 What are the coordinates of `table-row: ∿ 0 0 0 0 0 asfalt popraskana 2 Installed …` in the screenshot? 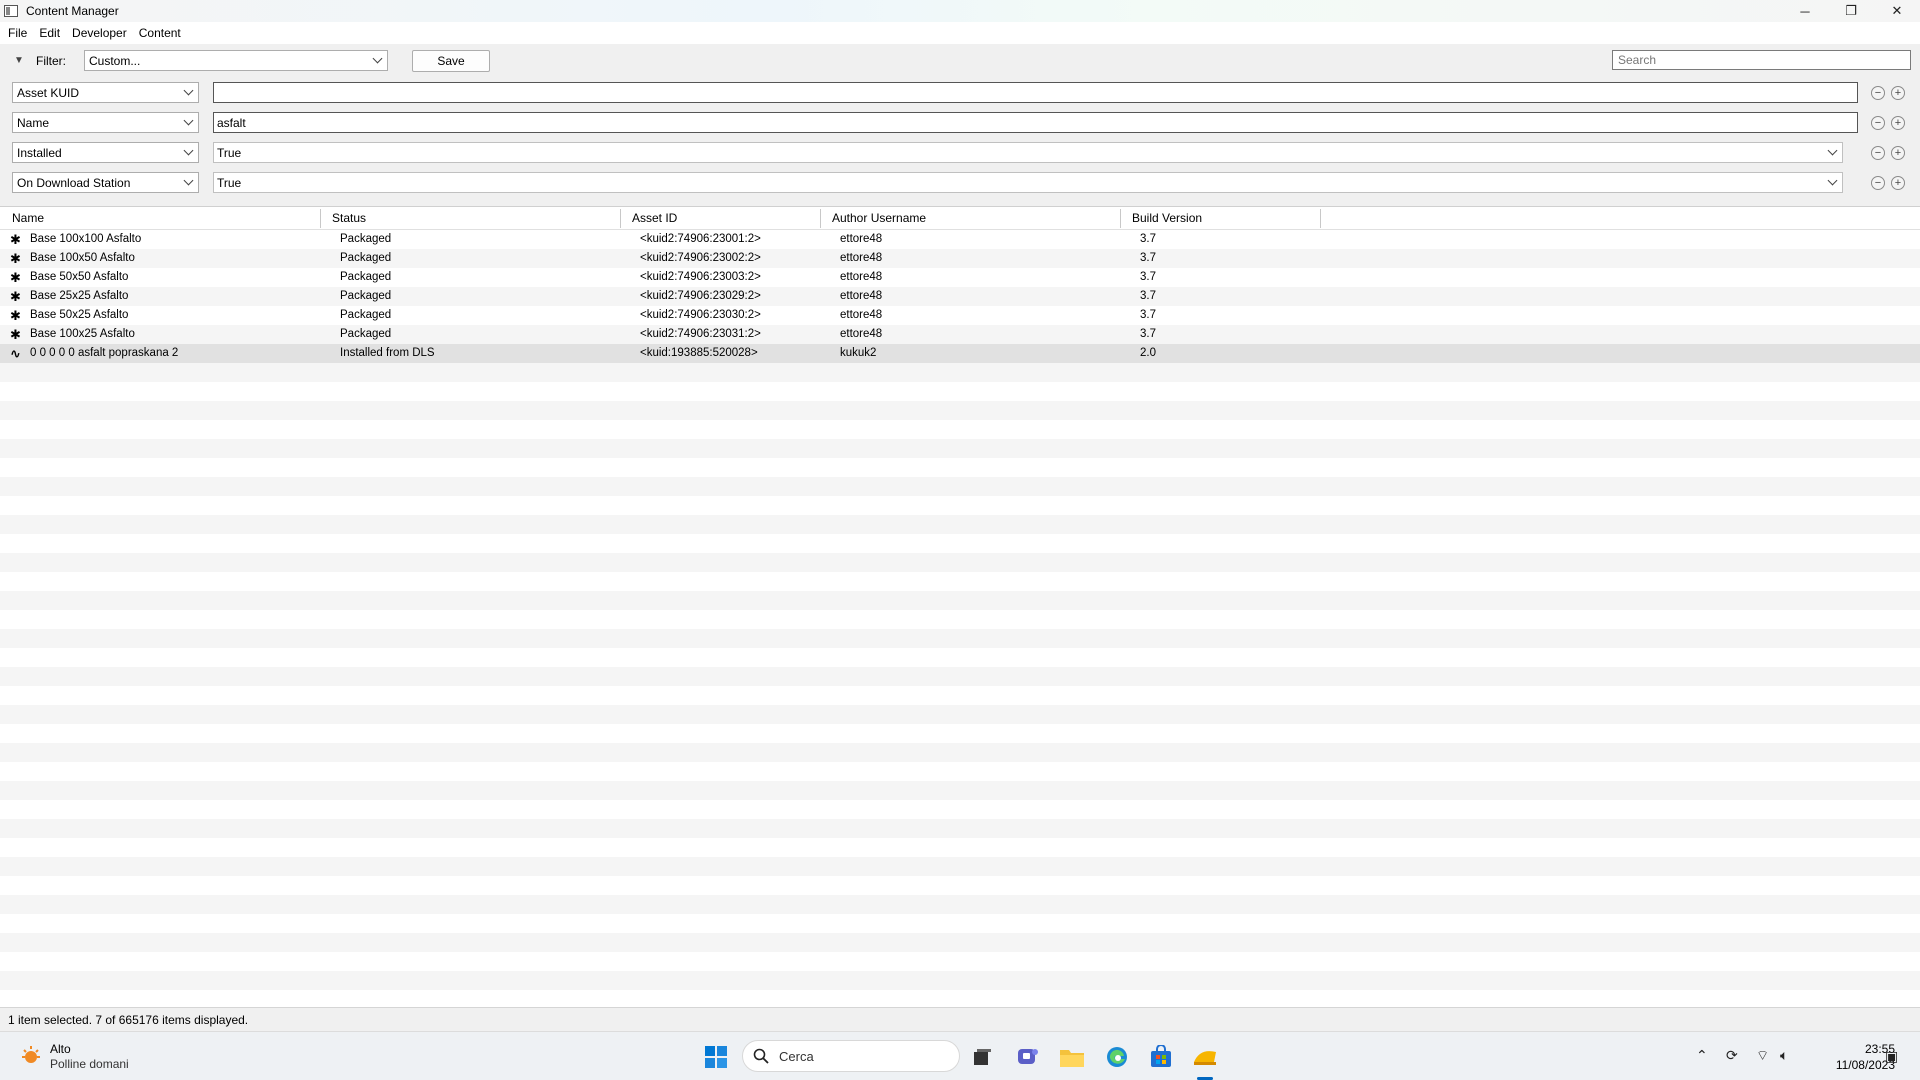 It's located at (960, 353).